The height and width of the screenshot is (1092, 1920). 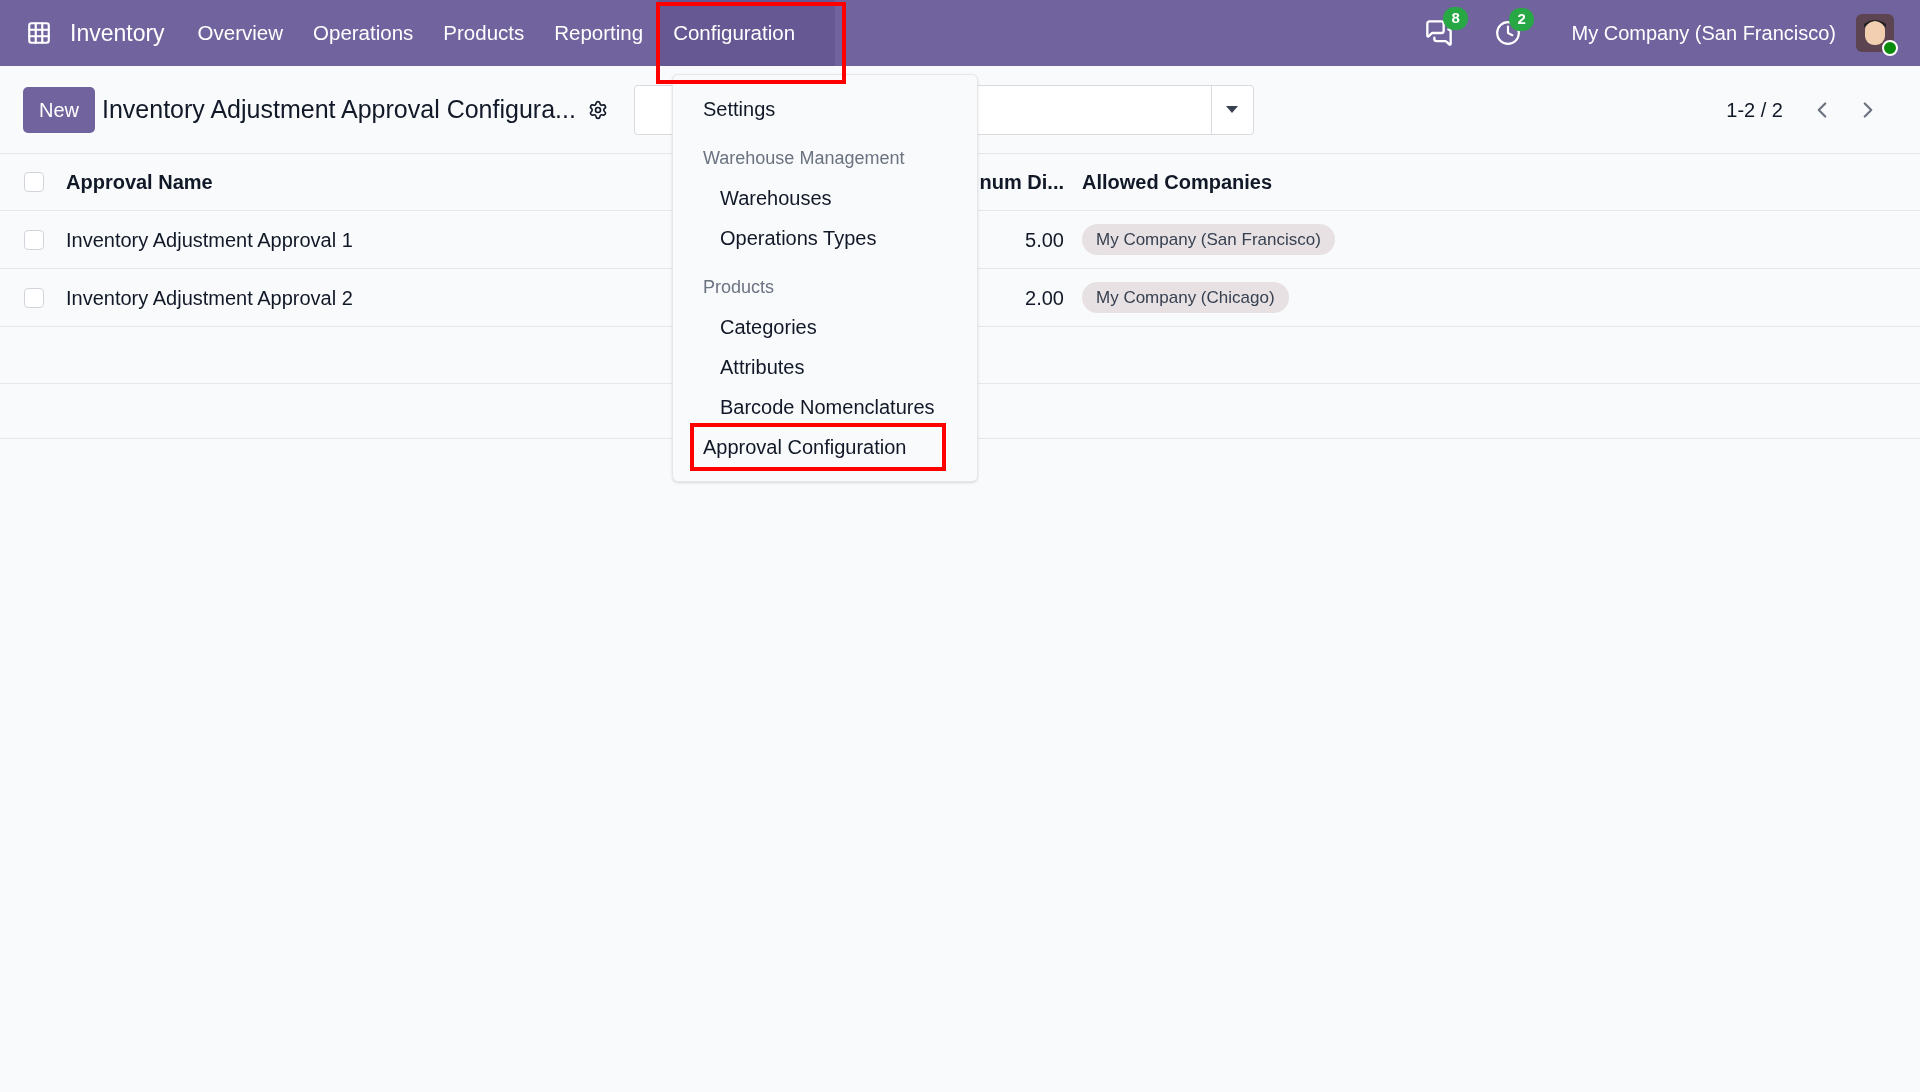 What do you see at coordinates (1521, 19) in the screenshot?
I see `activity-count-badge: 2` at bounding box center [1521, 19].